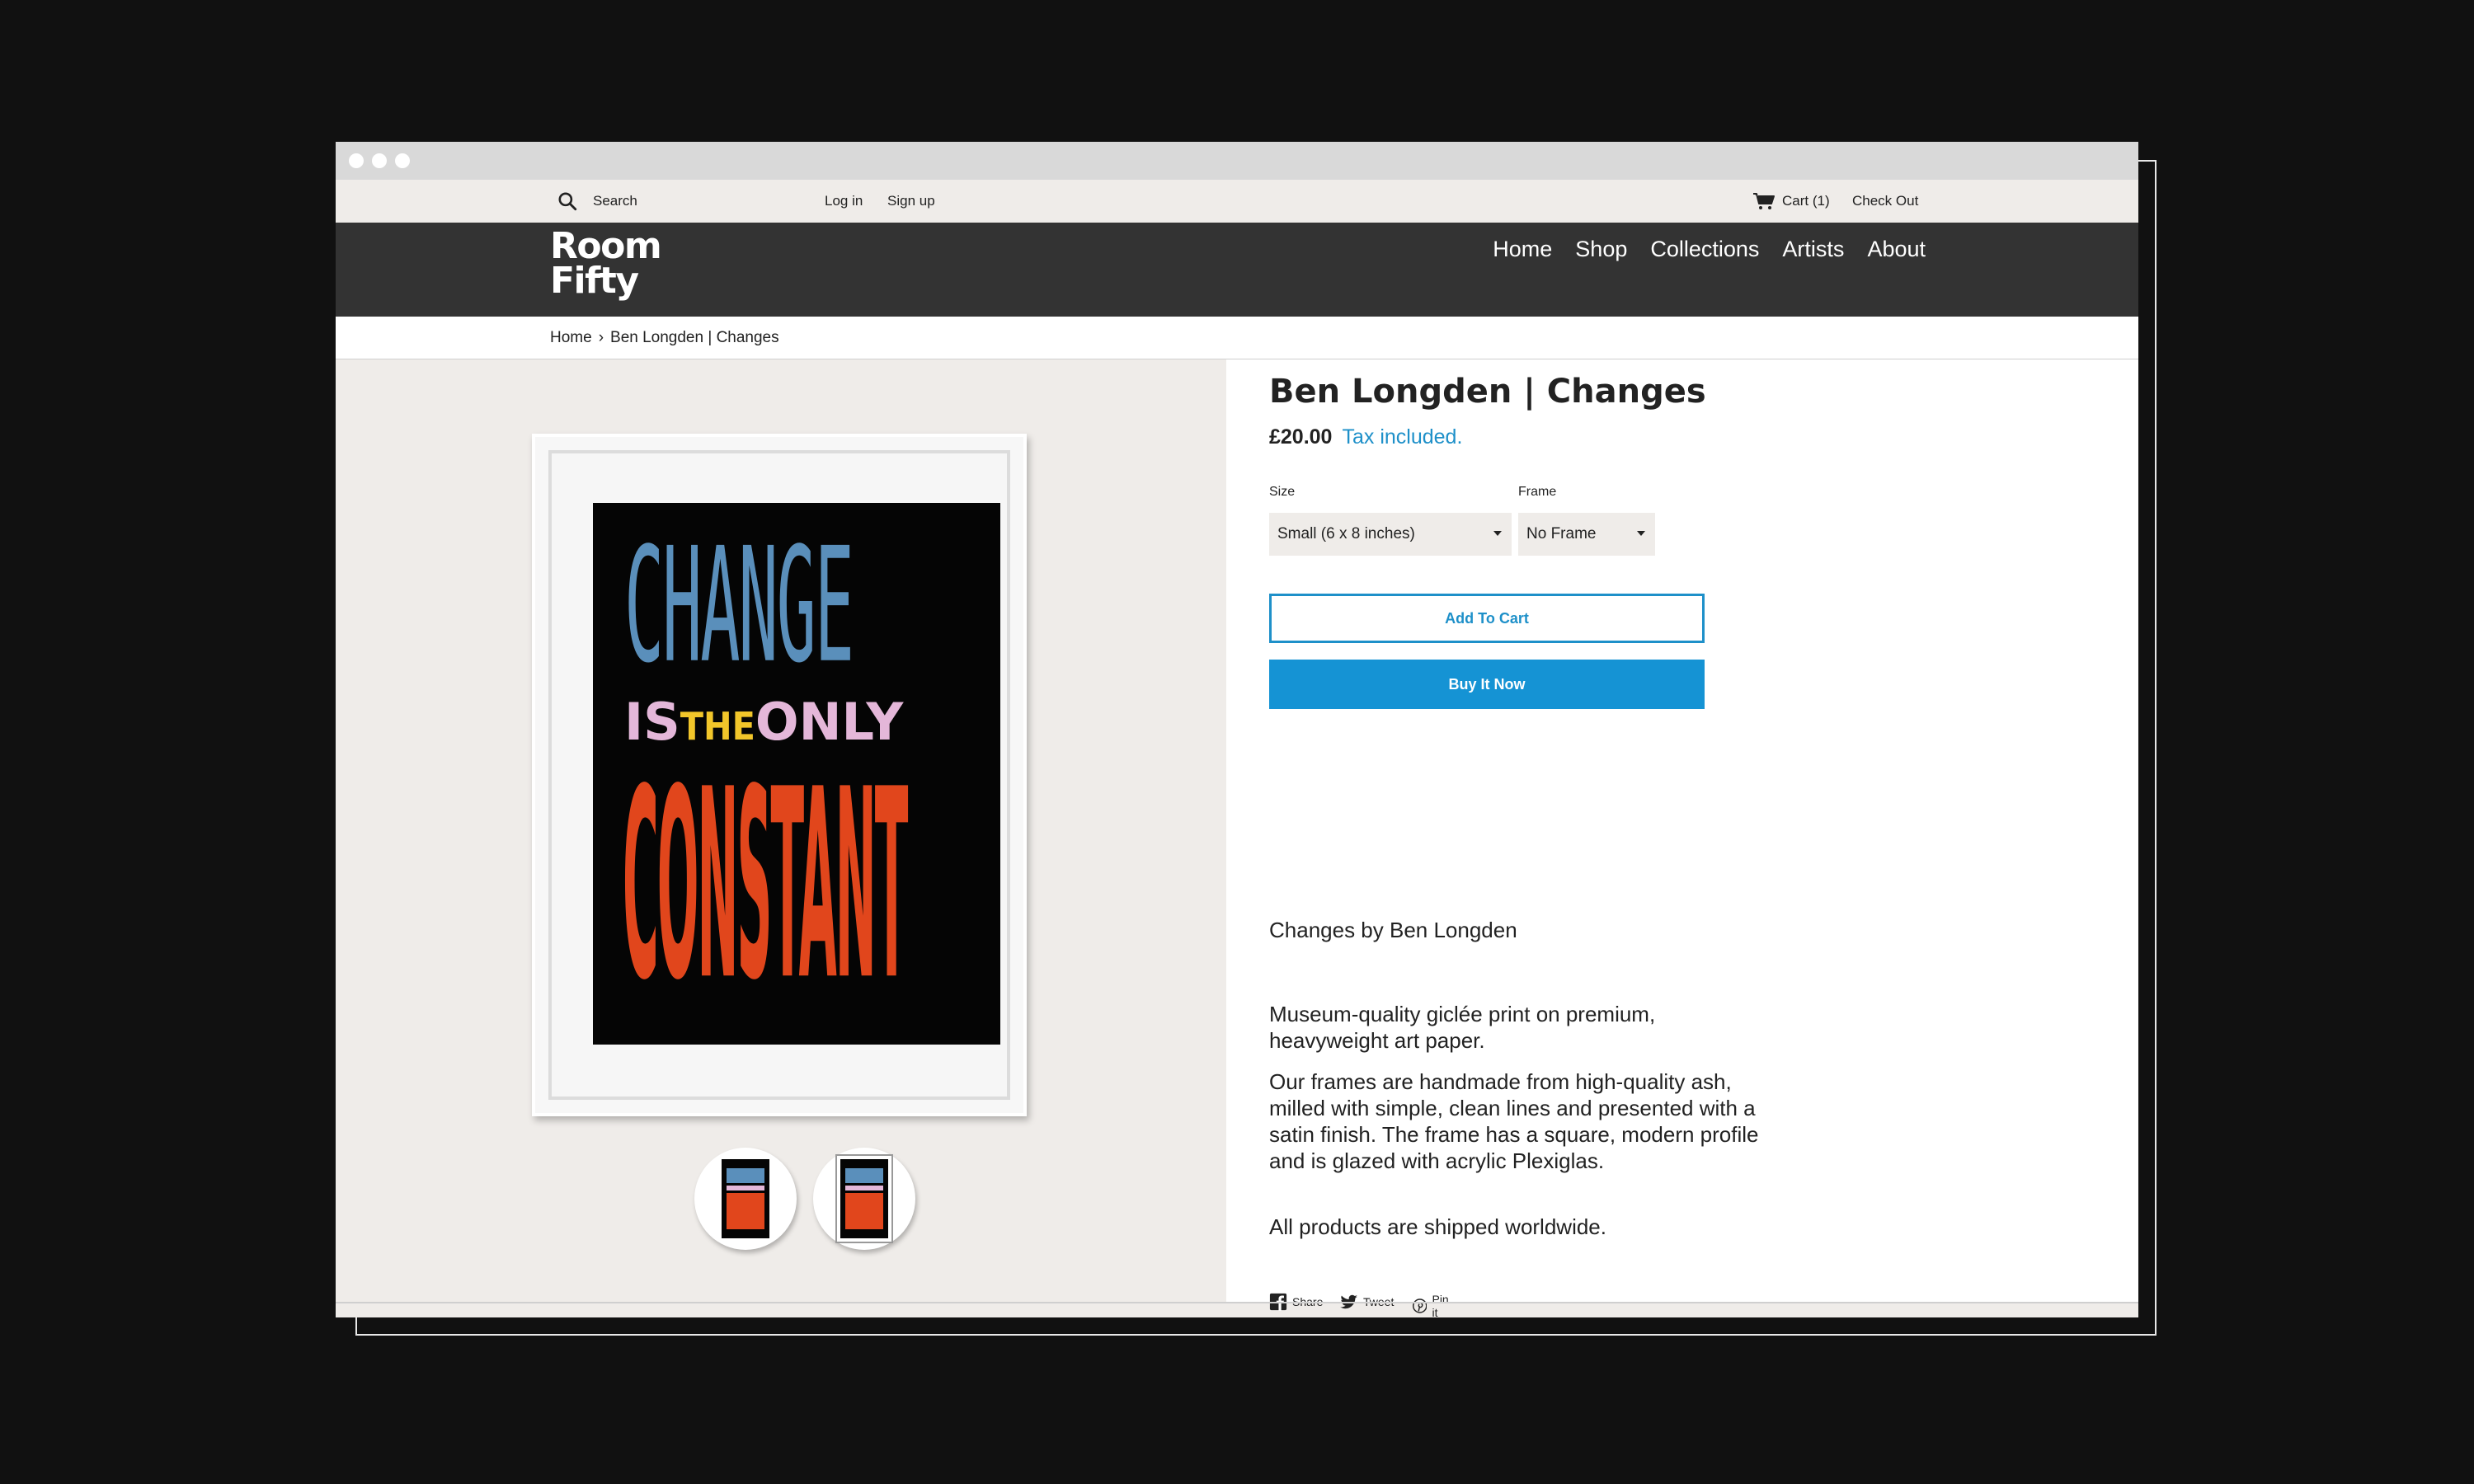 The height and width of the screenshot is (1484, 2474). I want to click on nav-shop: Shop, so click(1601, 249).